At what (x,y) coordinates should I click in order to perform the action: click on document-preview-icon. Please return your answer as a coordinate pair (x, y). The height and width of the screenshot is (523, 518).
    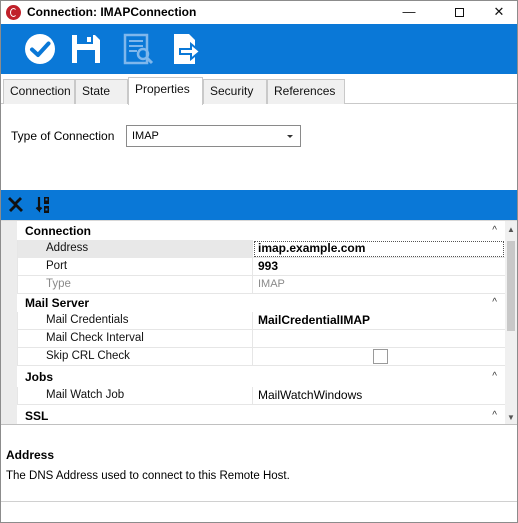
    Looking at the image, I should click on (138, 49).